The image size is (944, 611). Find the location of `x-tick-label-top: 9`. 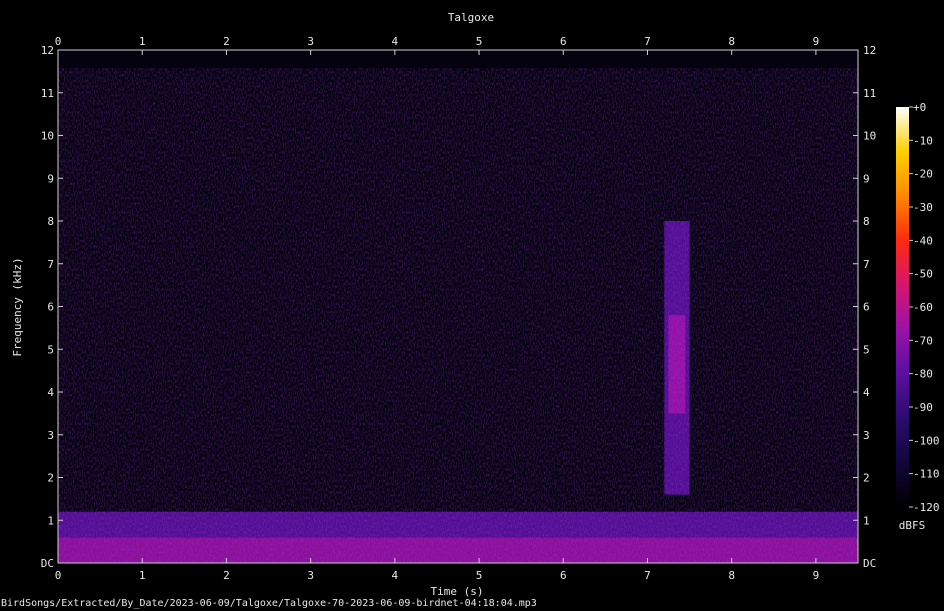

x-tick-label-top: 9 is located at coordinates (816, 41).